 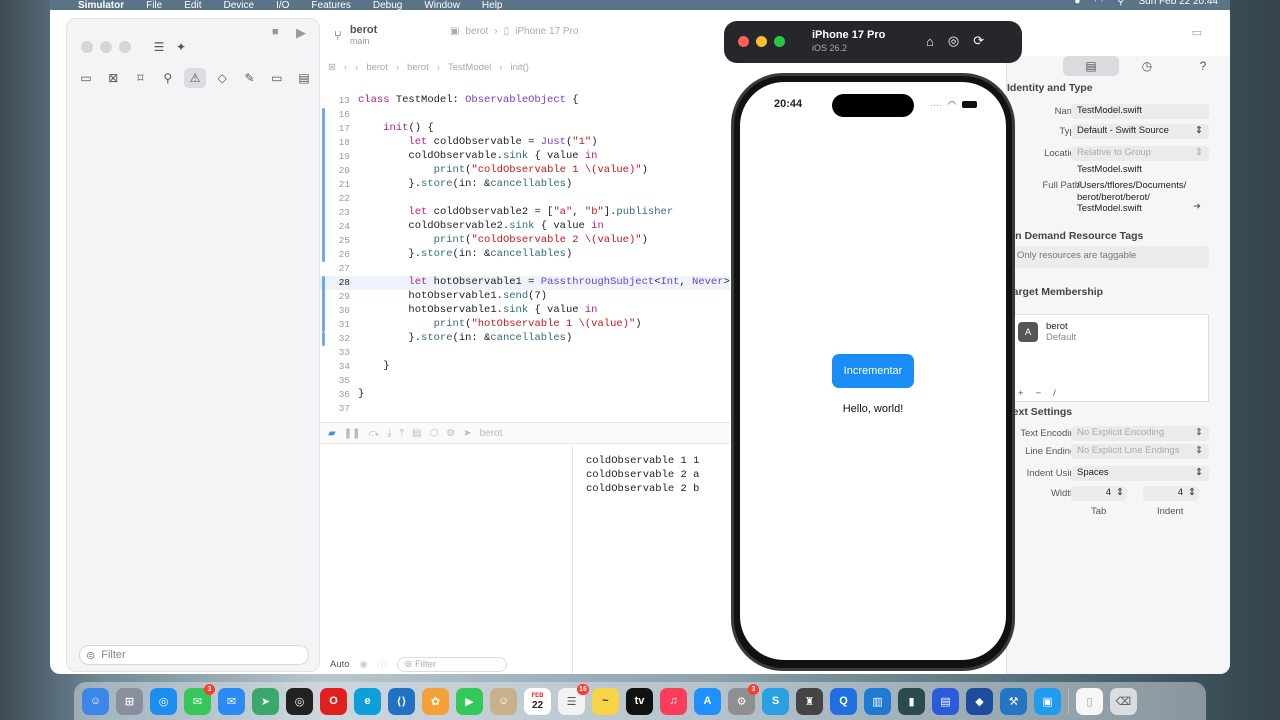 I want to click on launchpad-icon: ⊞, so click(x=129, y=701).